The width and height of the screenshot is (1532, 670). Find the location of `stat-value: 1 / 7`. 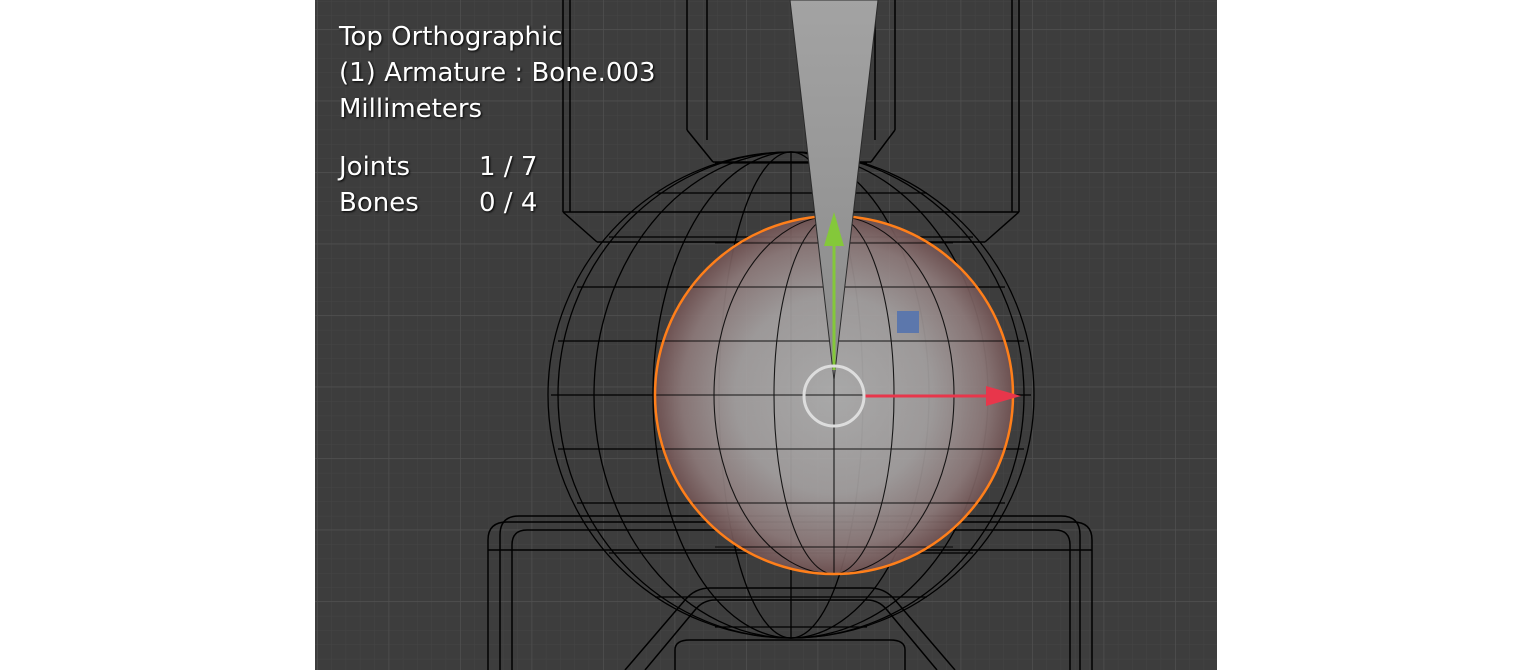

stat-value: 1 / 7 is located at coordinates (508, 167).